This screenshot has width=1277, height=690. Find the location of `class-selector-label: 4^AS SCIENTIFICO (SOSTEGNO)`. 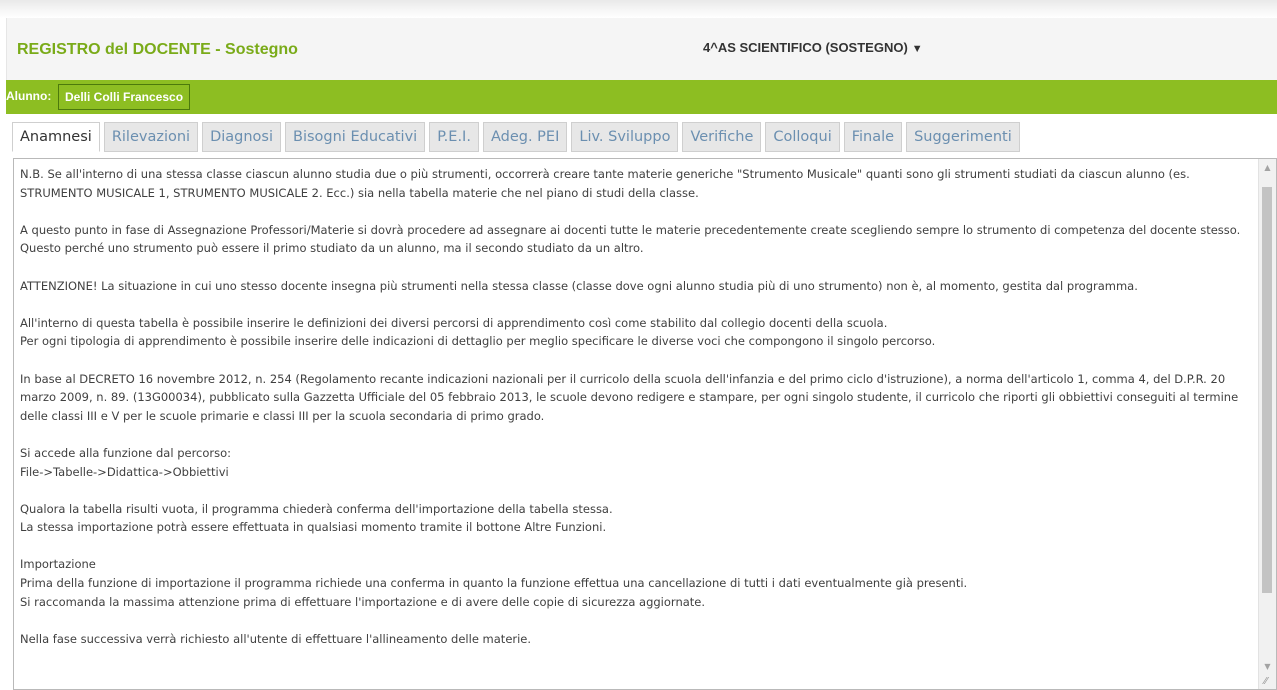

class-selector-label: 4^AS SCIENTIFICO (SOSTEGNO) is located at coordinates (805, 47).